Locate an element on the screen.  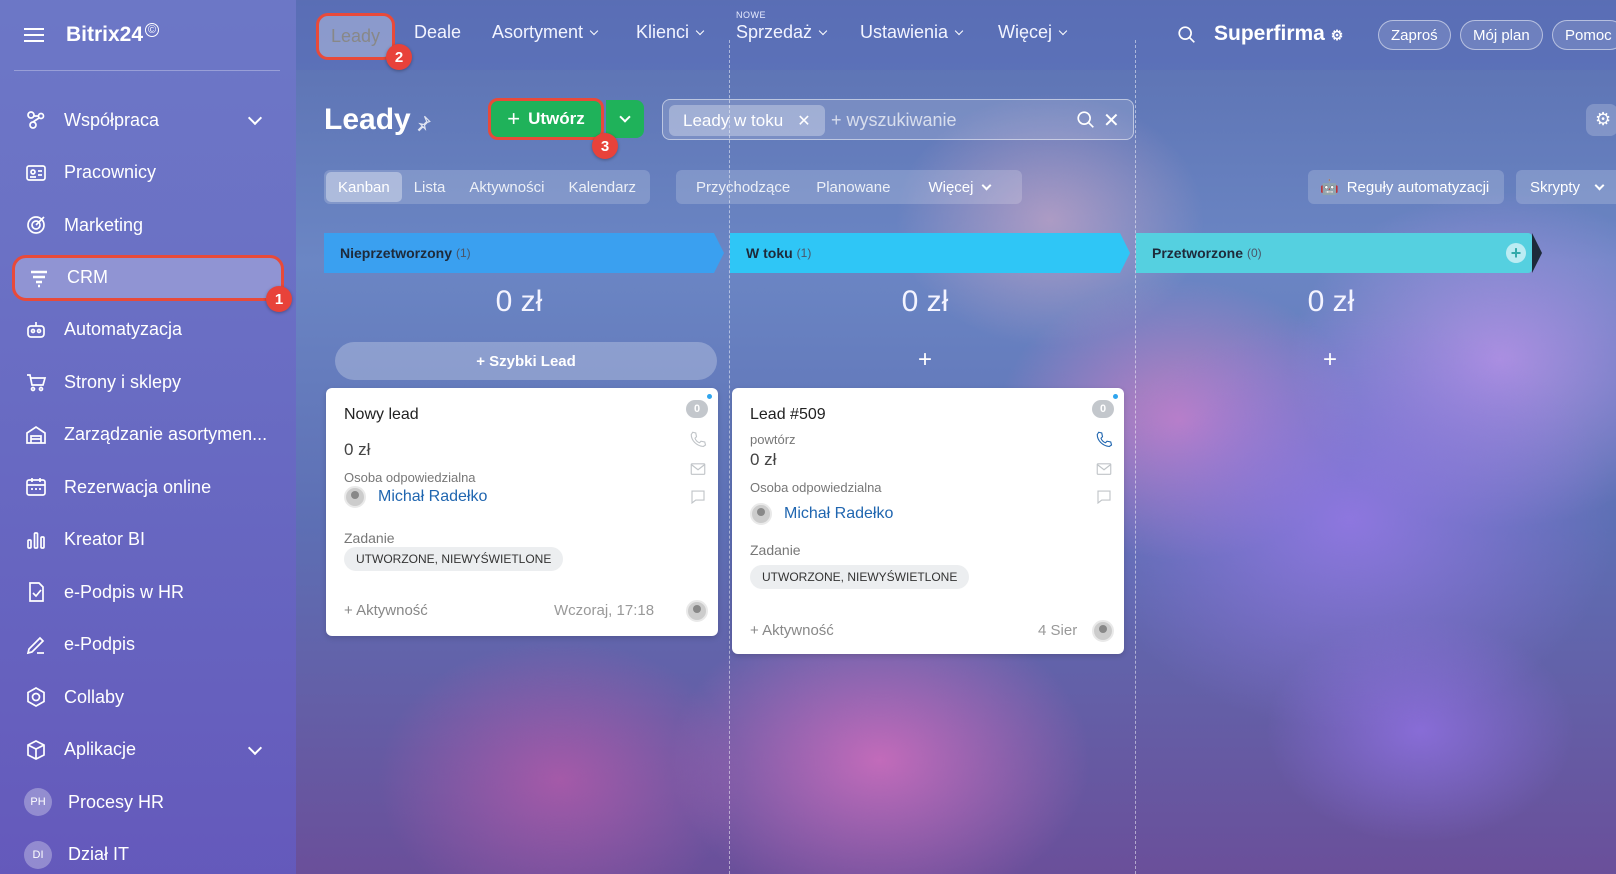
tab-asortyment: Asortyment is located at coordinates (545, 32).